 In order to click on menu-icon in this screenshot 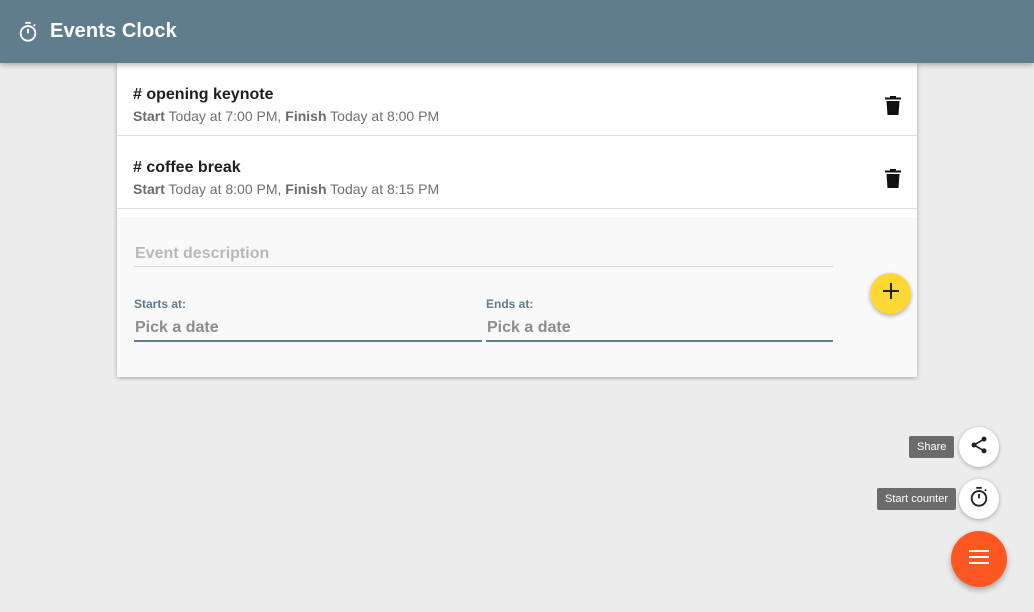, I will do `click(979, 559)`.